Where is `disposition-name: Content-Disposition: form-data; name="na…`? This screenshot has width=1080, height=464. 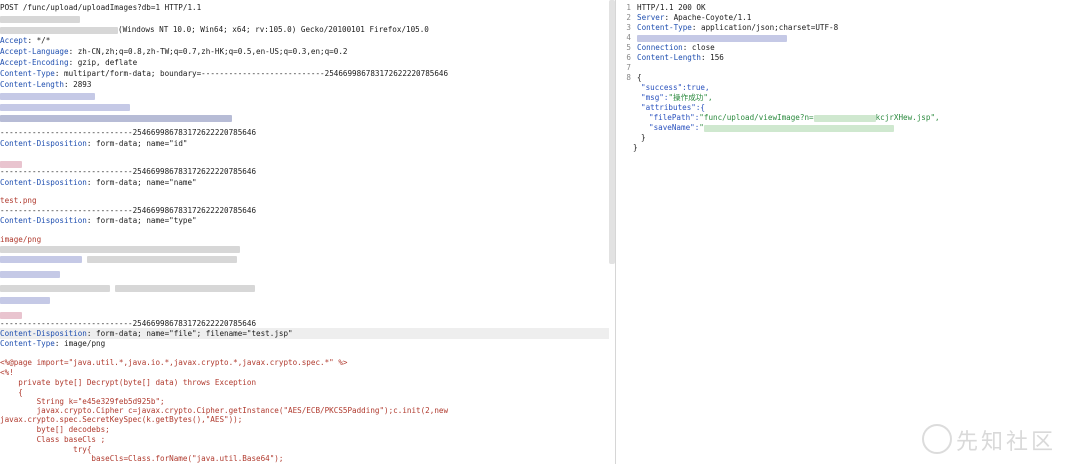 disposition-name: Content-Disposition: form-data; name="na… is located at coordinates (98, 182).